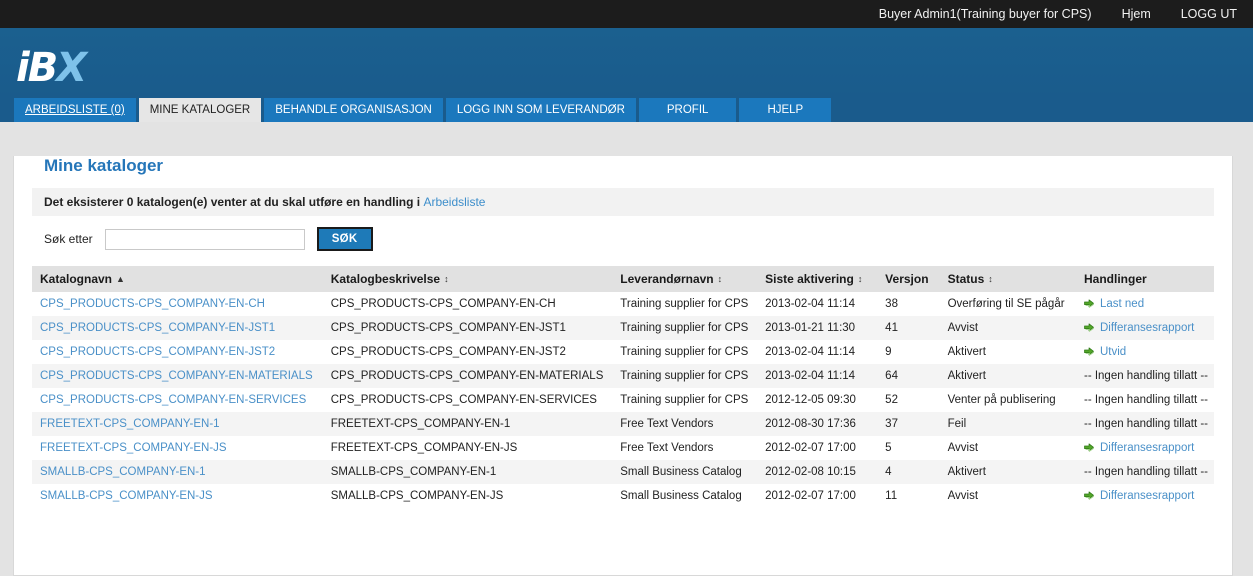 This screenshot has height=576, width=1253. What do you see at coordinates (177, 279) in the screenshot?
I see `column-header-katalognavn: Katalognavn ▲` at bounding box center [177, 279].